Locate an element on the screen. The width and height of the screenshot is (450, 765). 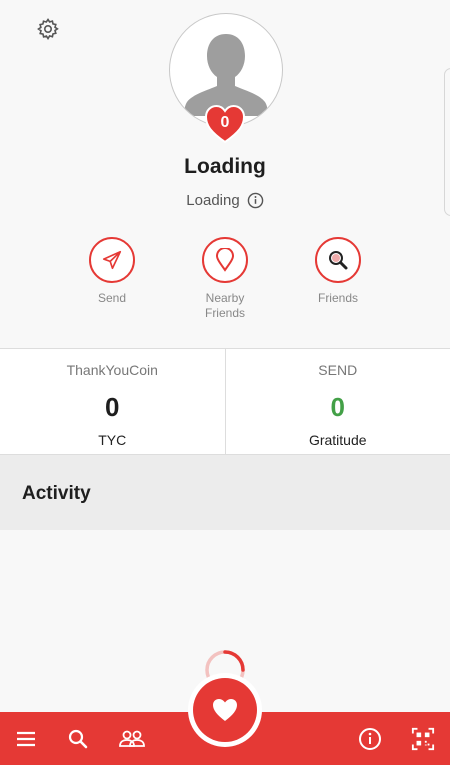
send-button is located at coordinates (112, 260).